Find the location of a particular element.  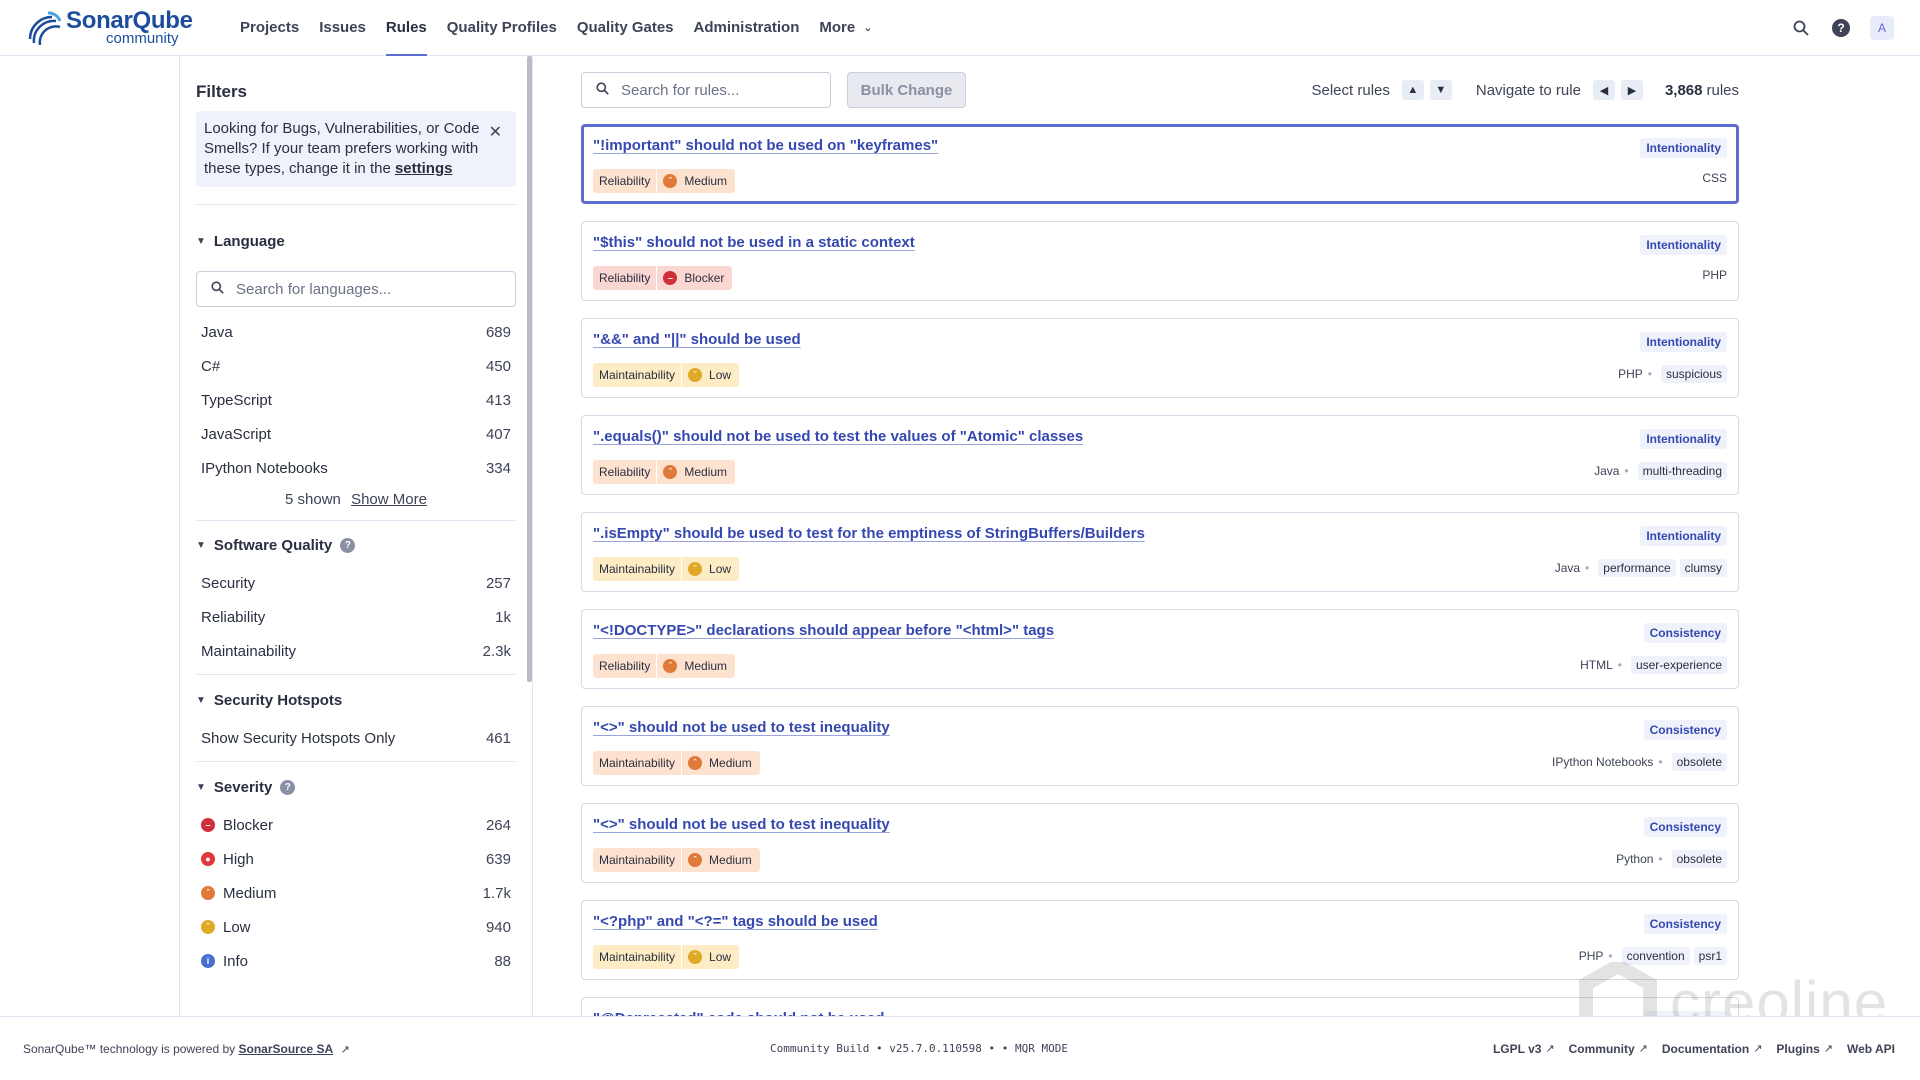

close-icon: ✕ is located at coordinates (495, 133).